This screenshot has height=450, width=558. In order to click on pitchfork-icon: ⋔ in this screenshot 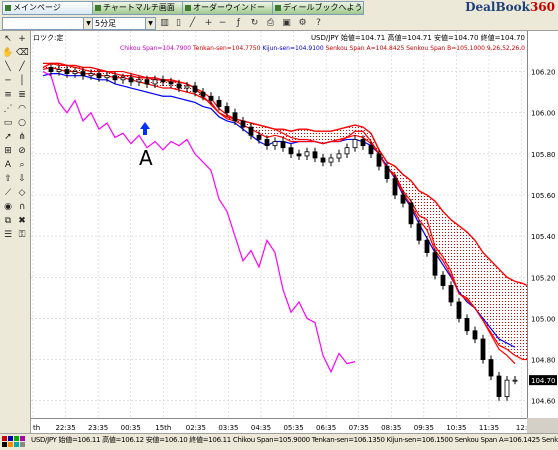, I will do `click(22, 137)`.